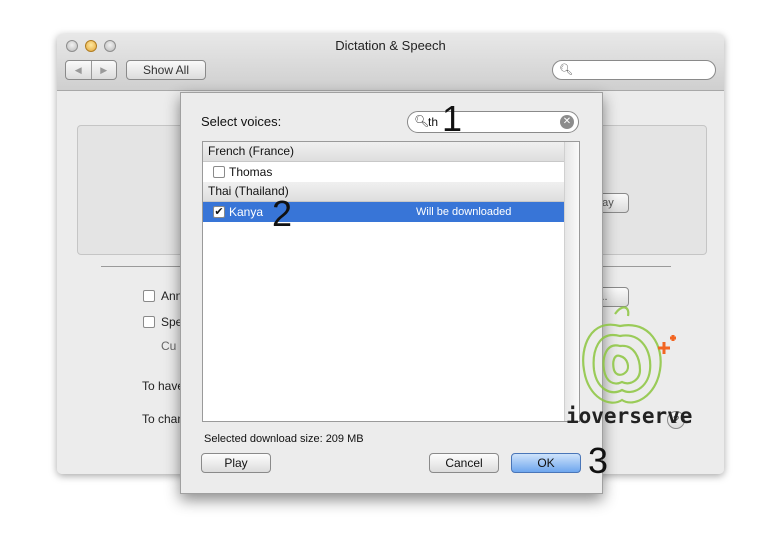 The width and height of the screenshot is (782, 552). Describe the element at coordinates (464, 212) in the screenshot. I see `voice-status: Will be downloaded` at that location.